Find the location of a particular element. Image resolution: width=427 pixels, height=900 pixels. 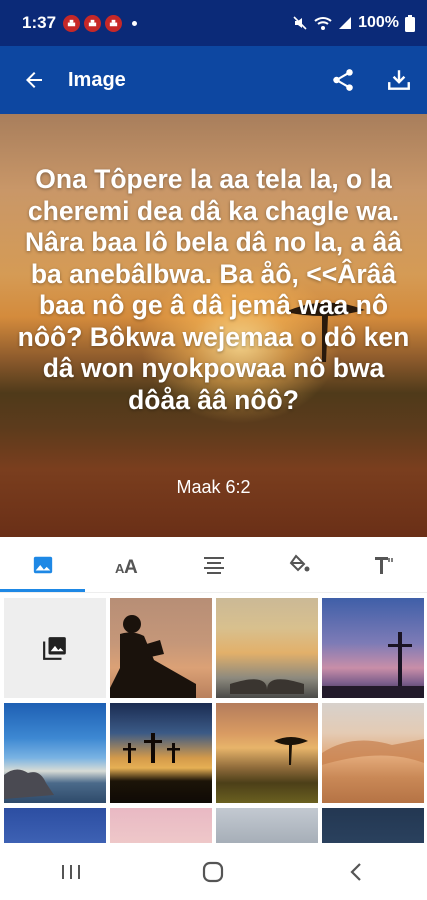

status-bar: 1:37 100% is located at coordinates (213, 23).